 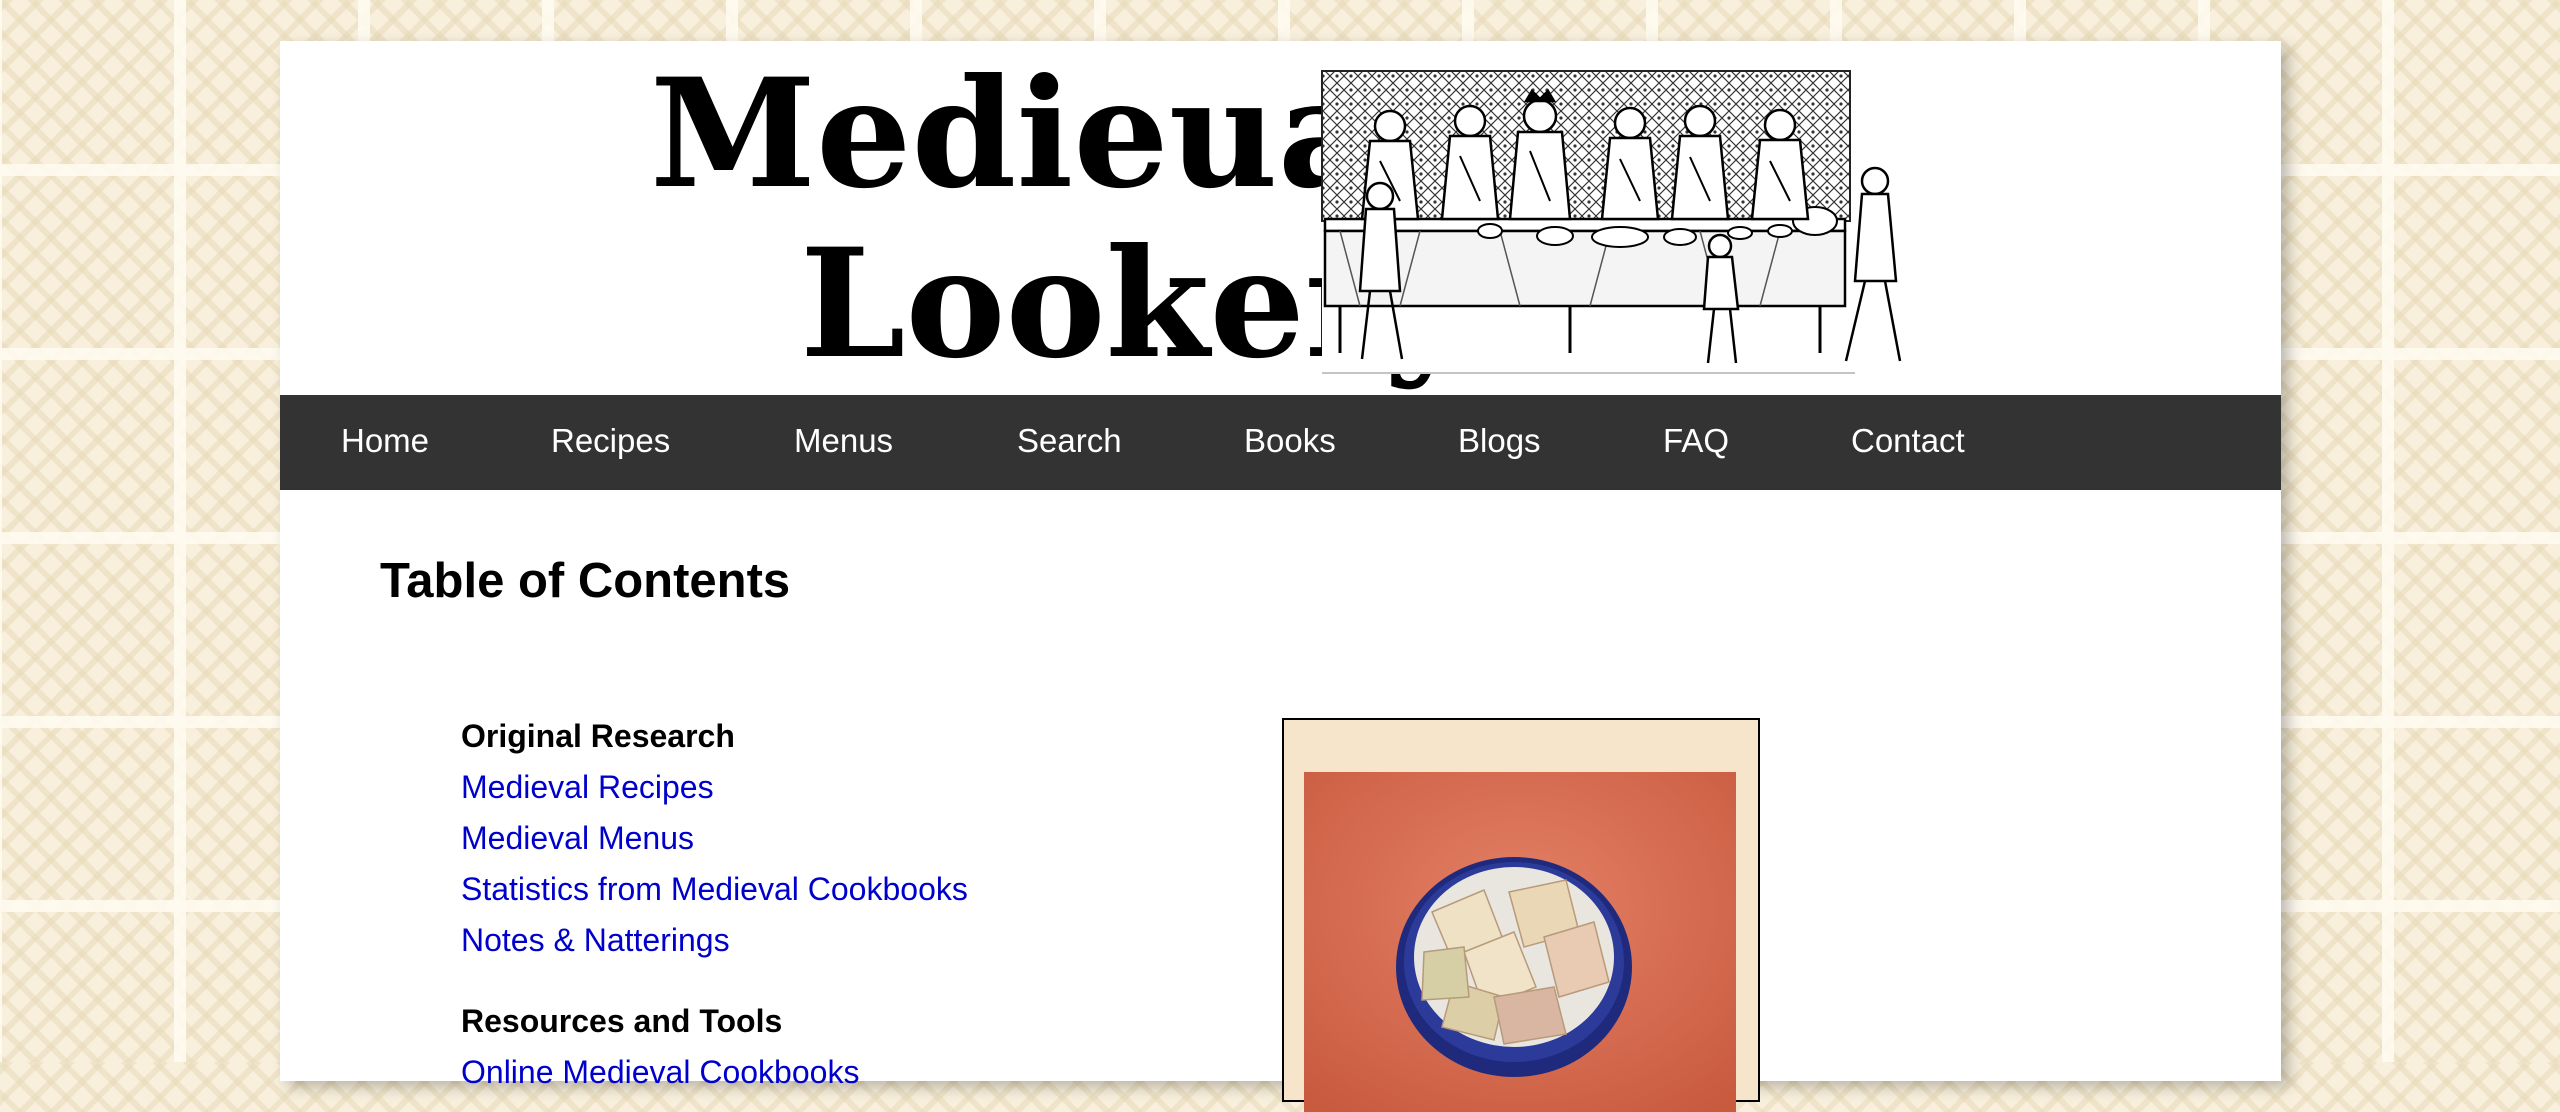 I want to click on section-heading-resources-tools: Resources and Tools, so click(x=622, y=1021).